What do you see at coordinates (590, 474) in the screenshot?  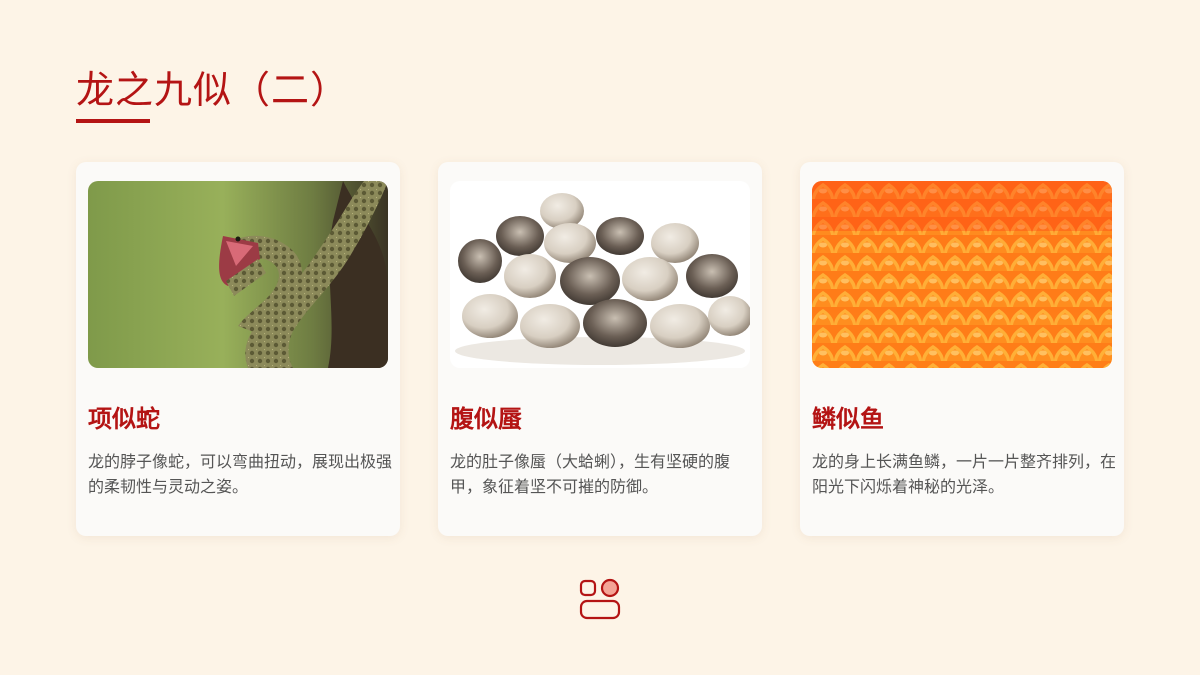 I see `card-text: 龙的肚子像蜃（大蛤蜊），生有坚硬的腹甲，象征着坚不可摧的防御。` at bounding box center [590, 474].